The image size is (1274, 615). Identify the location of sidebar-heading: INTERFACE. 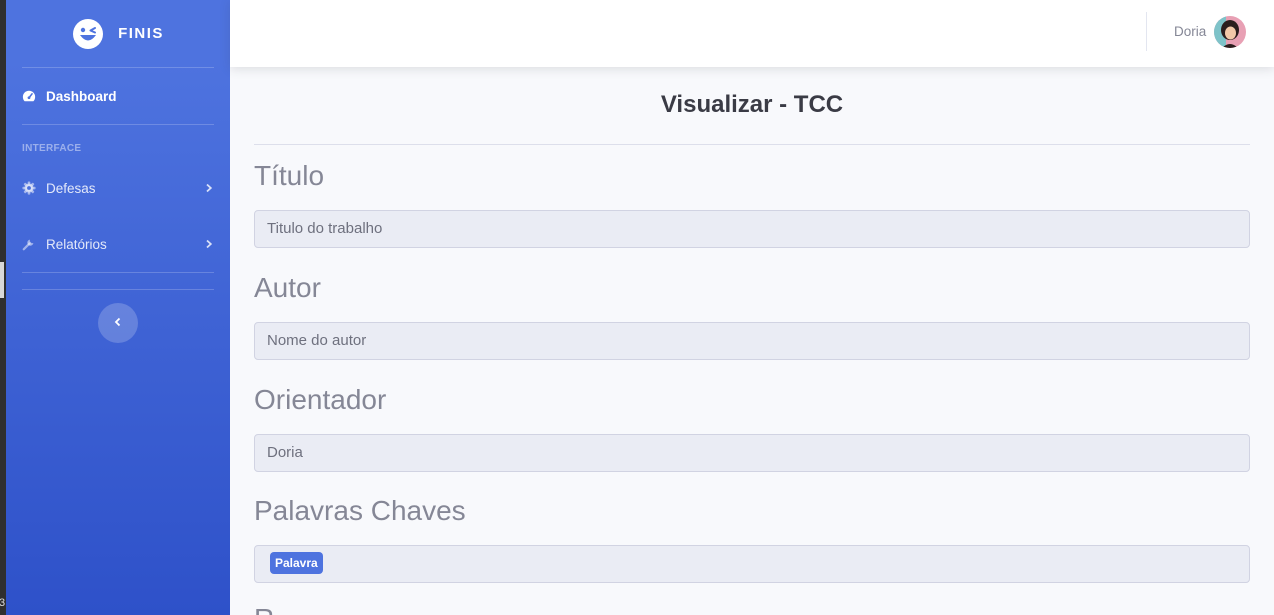
(52, 148).